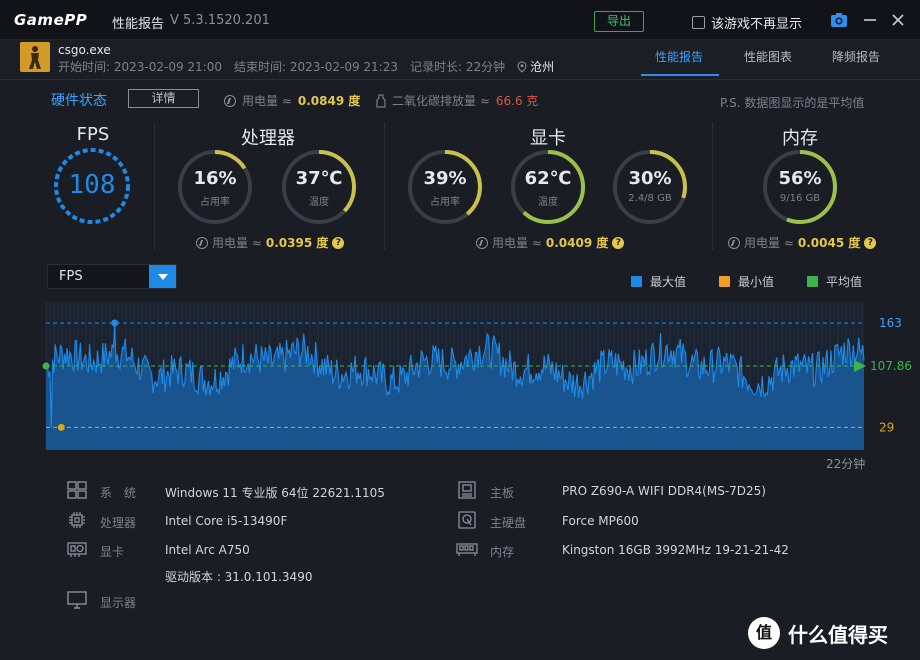 Image resolution: width=920 pixels, height=660 pixels. What do you see at coordinates (115, 323) in the screenshot?
I see `max-point` at bounding box center [115, 323].